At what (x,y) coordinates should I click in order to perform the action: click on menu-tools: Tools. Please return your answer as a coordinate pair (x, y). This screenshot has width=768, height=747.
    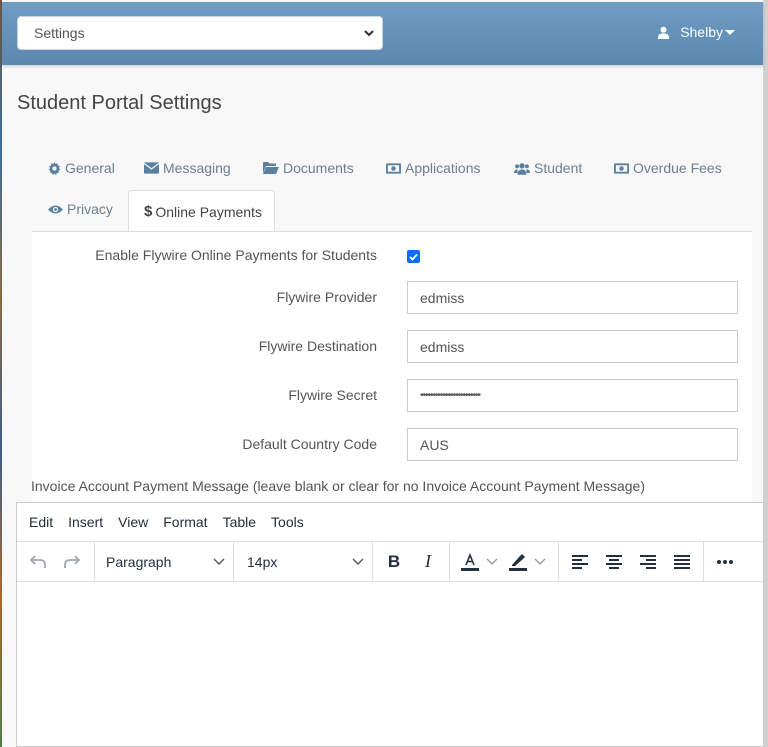
    Looking at the image, I should click on (287, 522).